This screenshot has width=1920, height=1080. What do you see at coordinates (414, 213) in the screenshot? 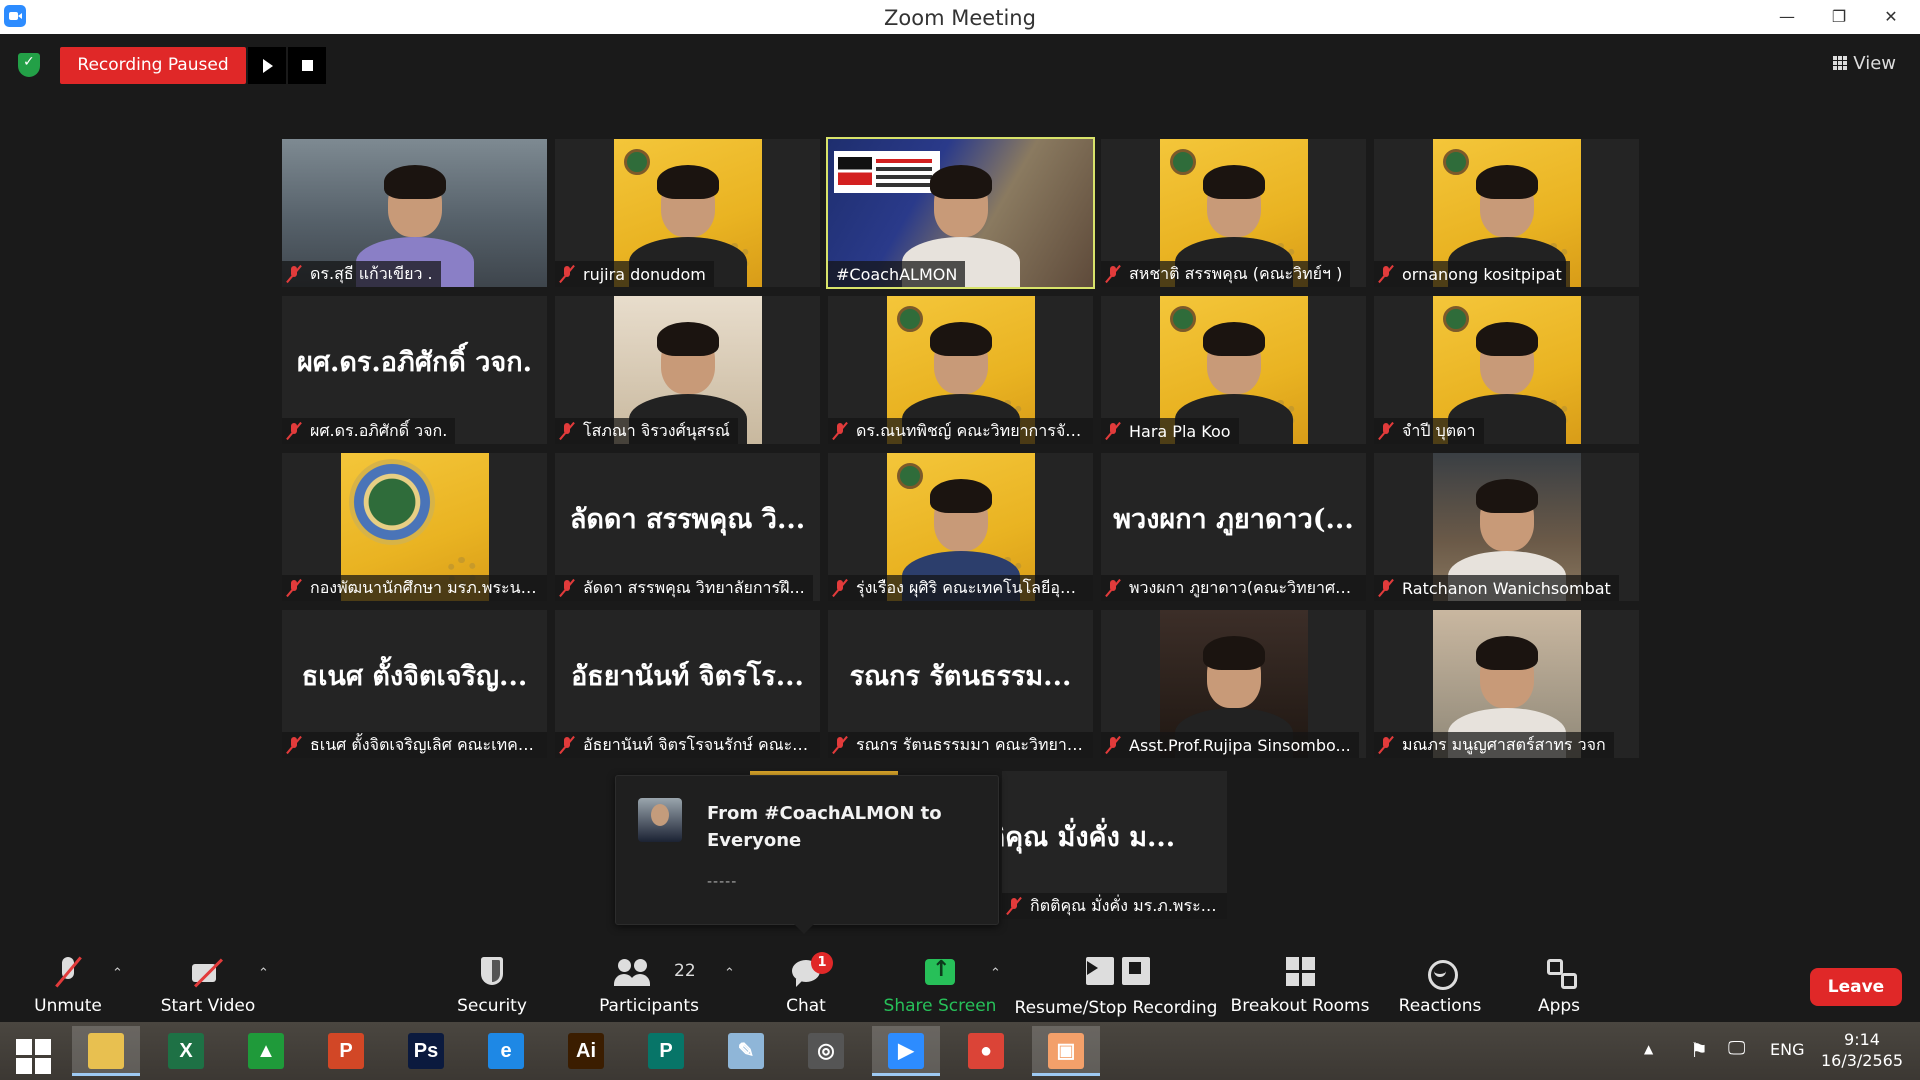
I see `participant-tile: ดร.สุธี แก้วเขียว .` at bounding box center [414, 213].